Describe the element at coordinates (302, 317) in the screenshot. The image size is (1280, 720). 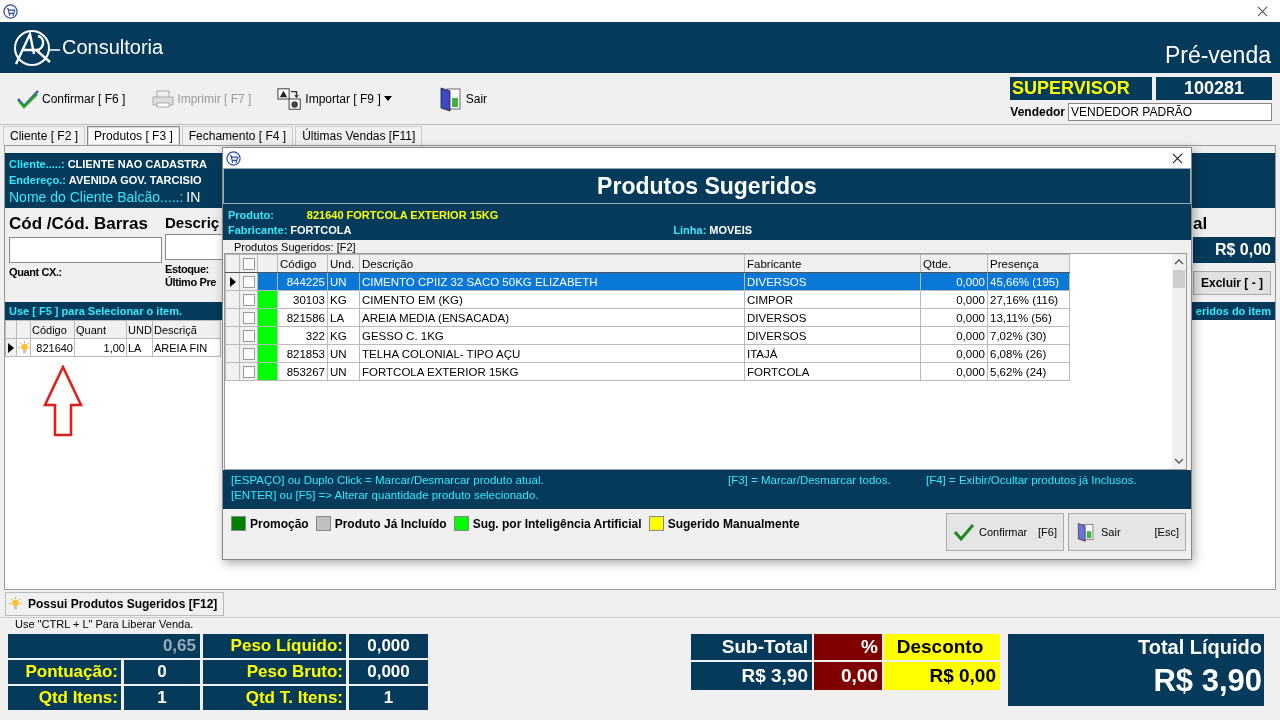
I see `table-cell: 821586` at that location.